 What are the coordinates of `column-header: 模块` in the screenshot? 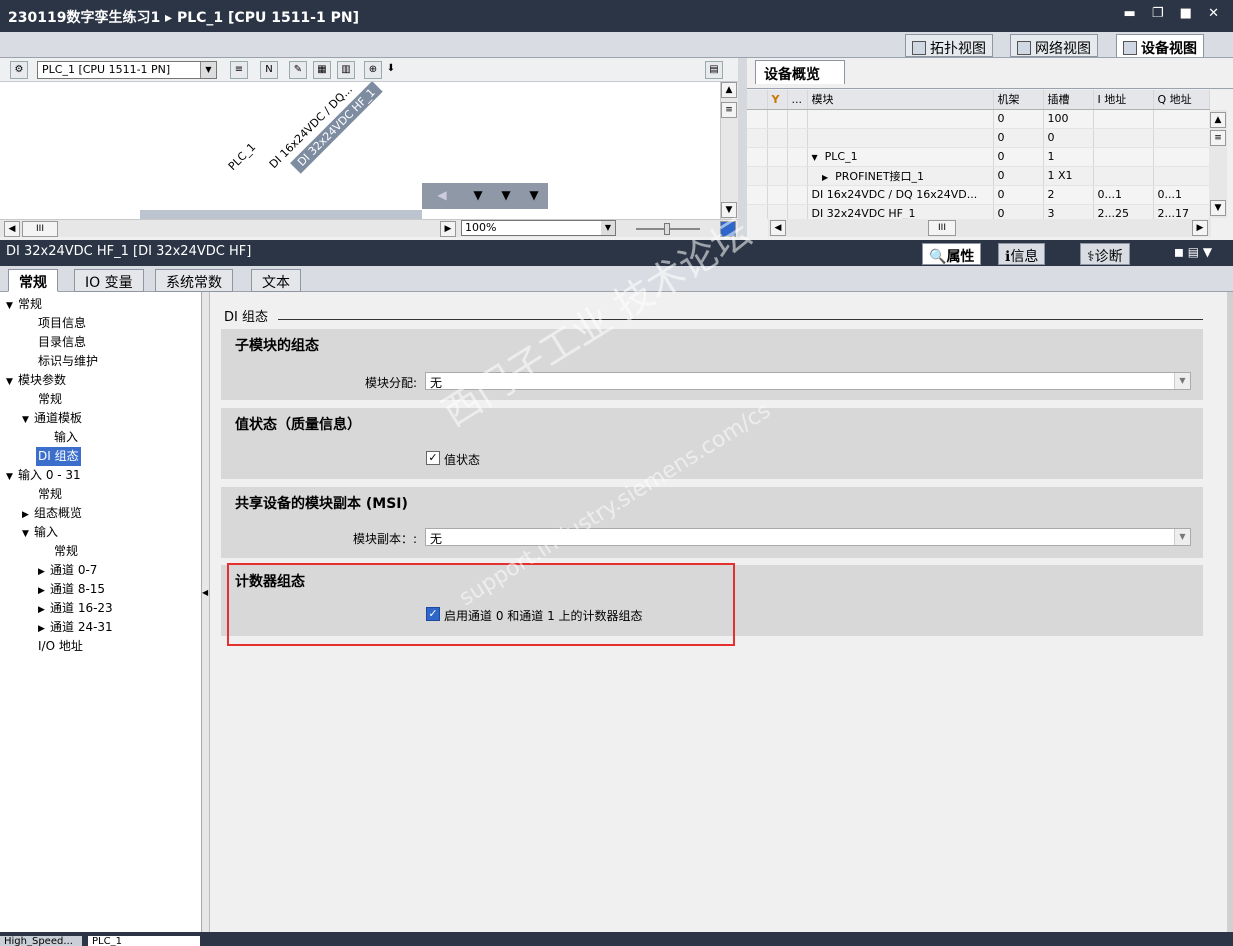 It's located at (900, 100).